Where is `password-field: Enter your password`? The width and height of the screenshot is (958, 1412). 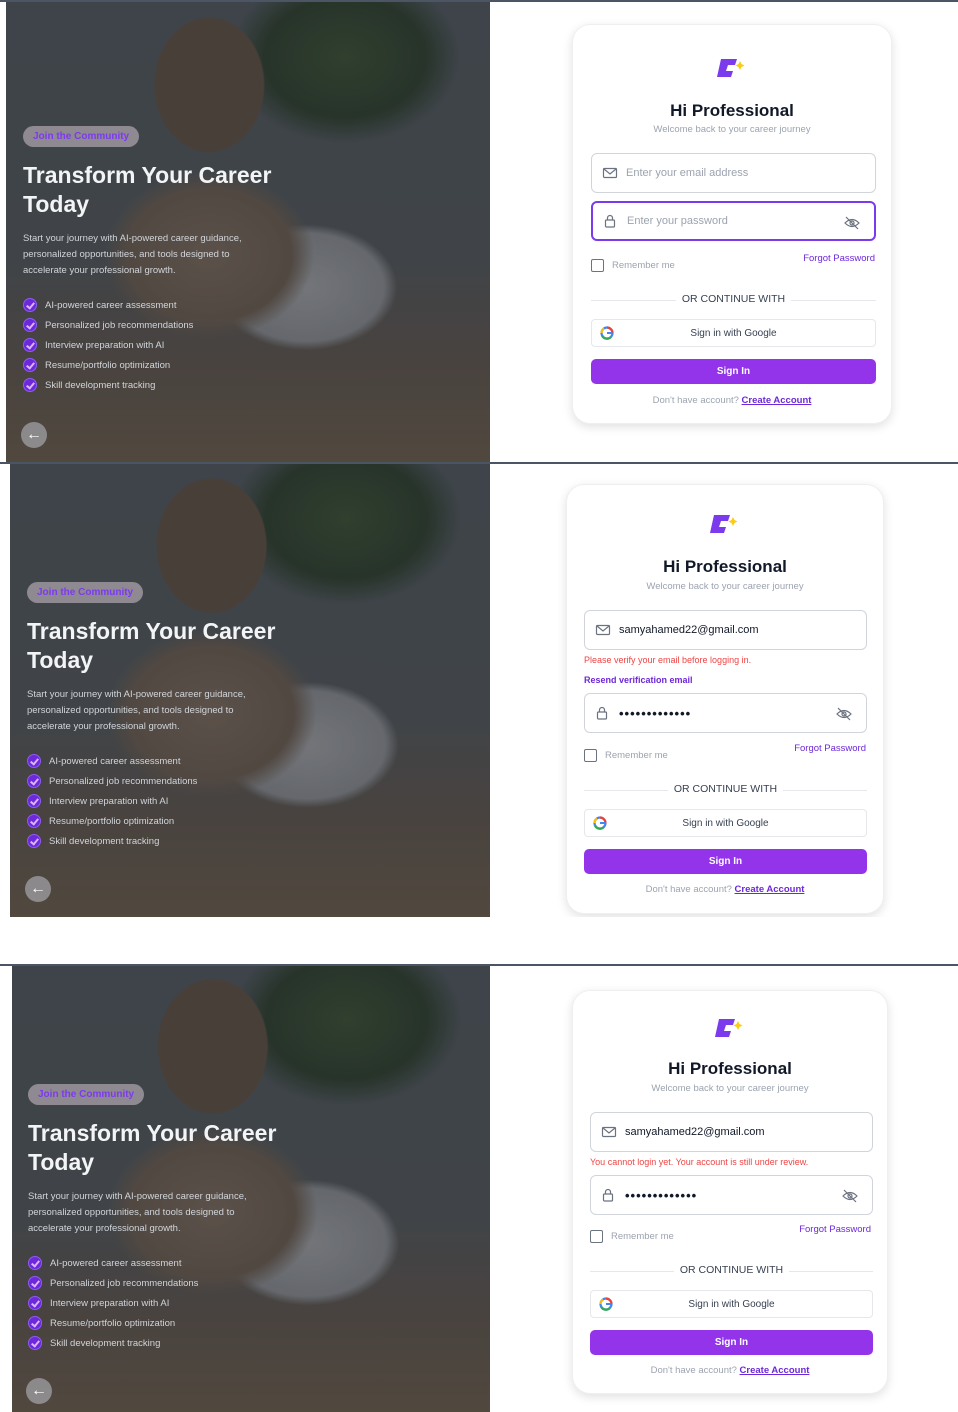 password-field: Enter your password is located at coordinates (733, 221).